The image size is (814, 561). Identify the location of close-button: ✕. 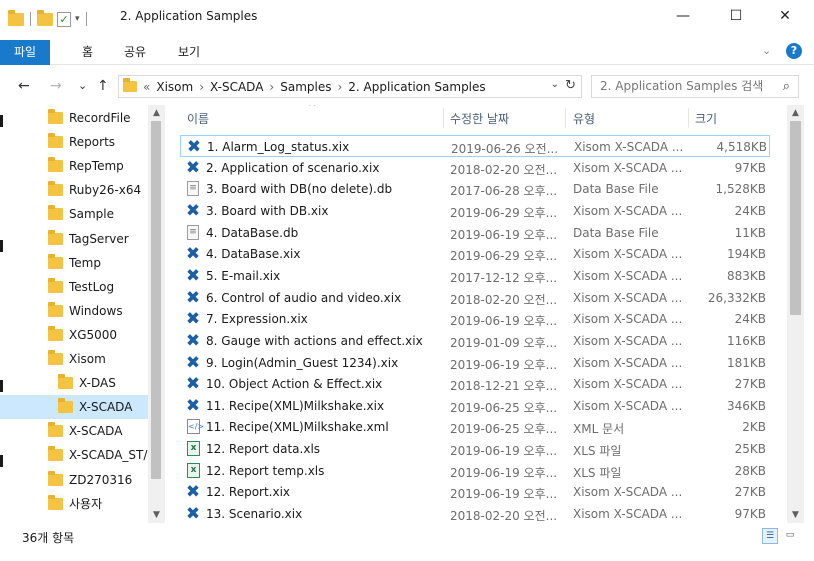
(785, 16).